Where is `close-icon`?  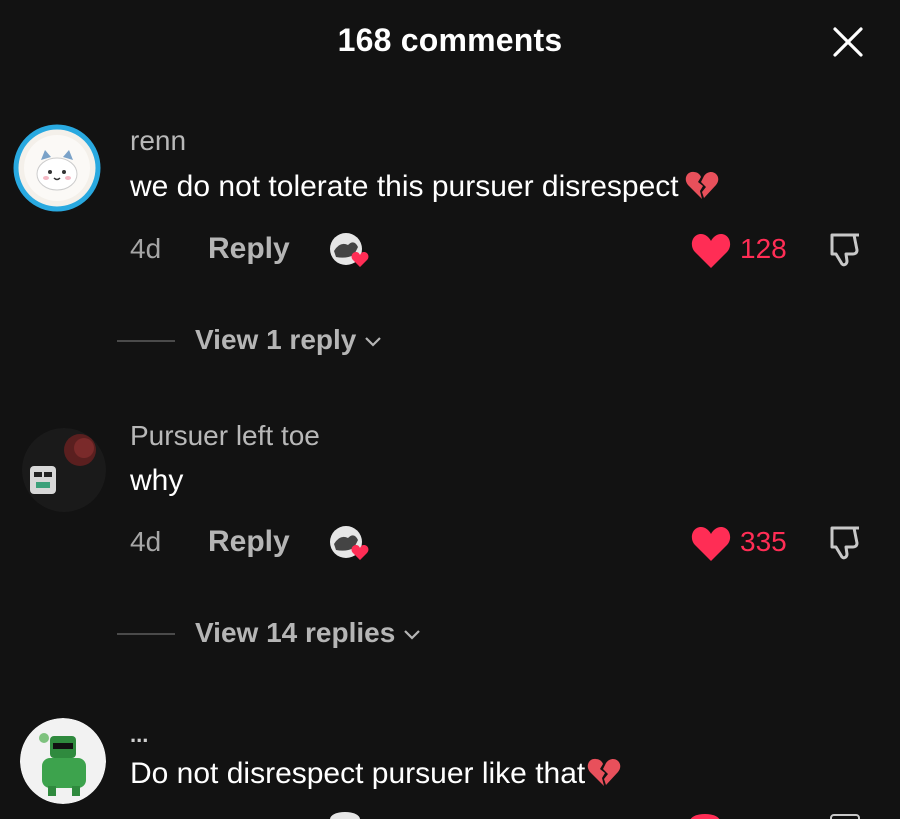
close-icon is located at coordinates (848, 42).